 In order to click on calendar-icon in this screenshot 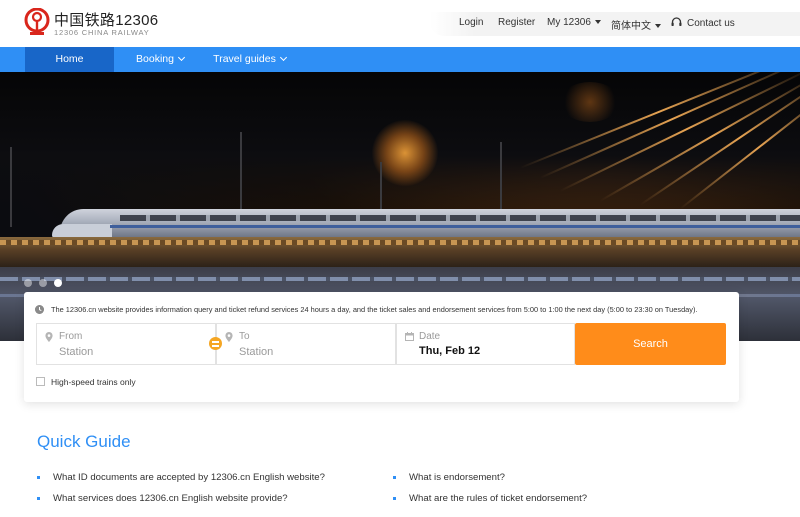, I will do `click(409, 336)`.